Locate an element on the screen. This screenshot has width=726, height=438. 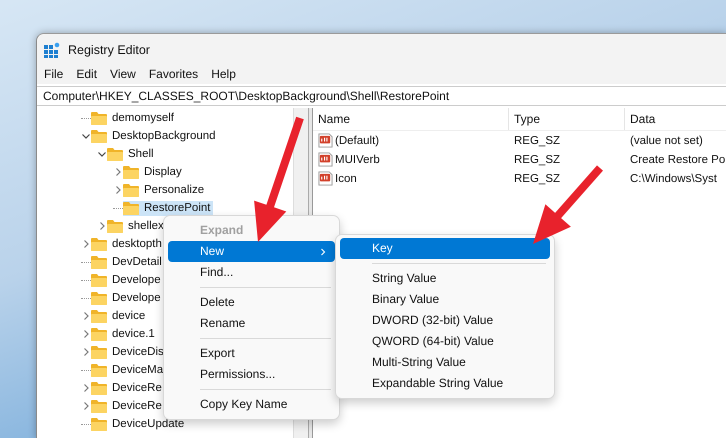
tree-item: Display is located at coordinates (154, 172).